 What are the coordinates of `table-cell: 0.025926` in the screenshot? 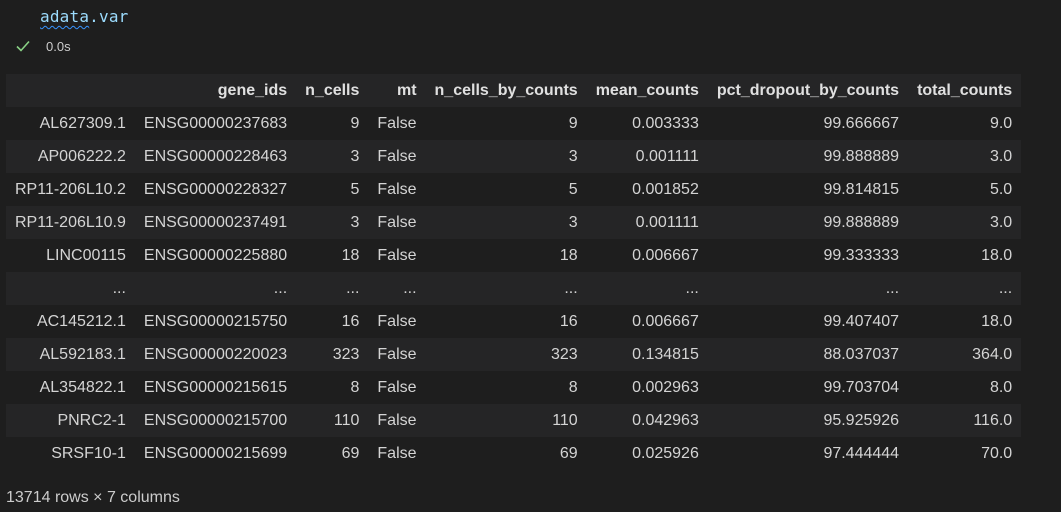 It's located at (647, 453).